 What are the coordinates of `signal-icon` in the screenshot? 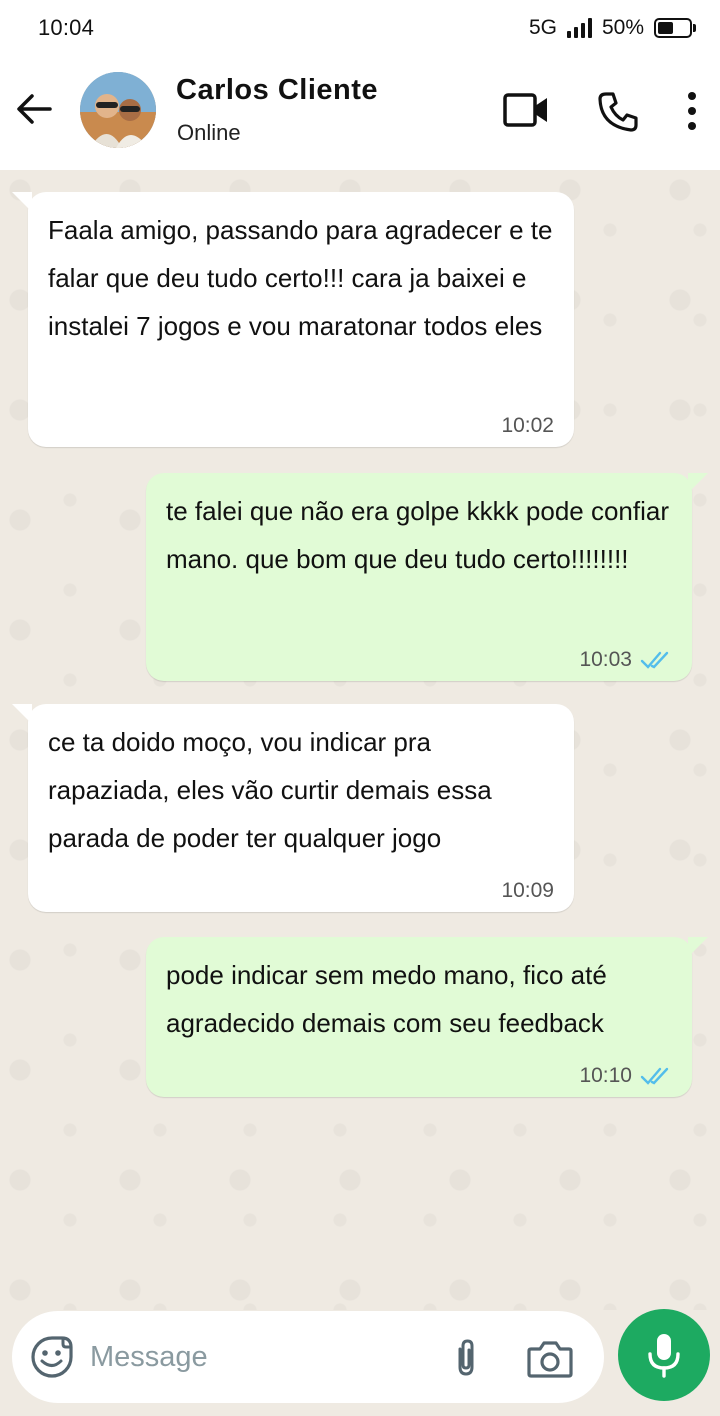 It's located at (579, 28).